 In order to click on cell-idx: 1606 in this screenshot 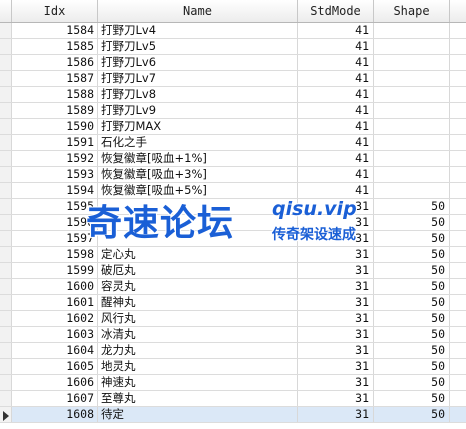, I will do `click(55, 382)`.